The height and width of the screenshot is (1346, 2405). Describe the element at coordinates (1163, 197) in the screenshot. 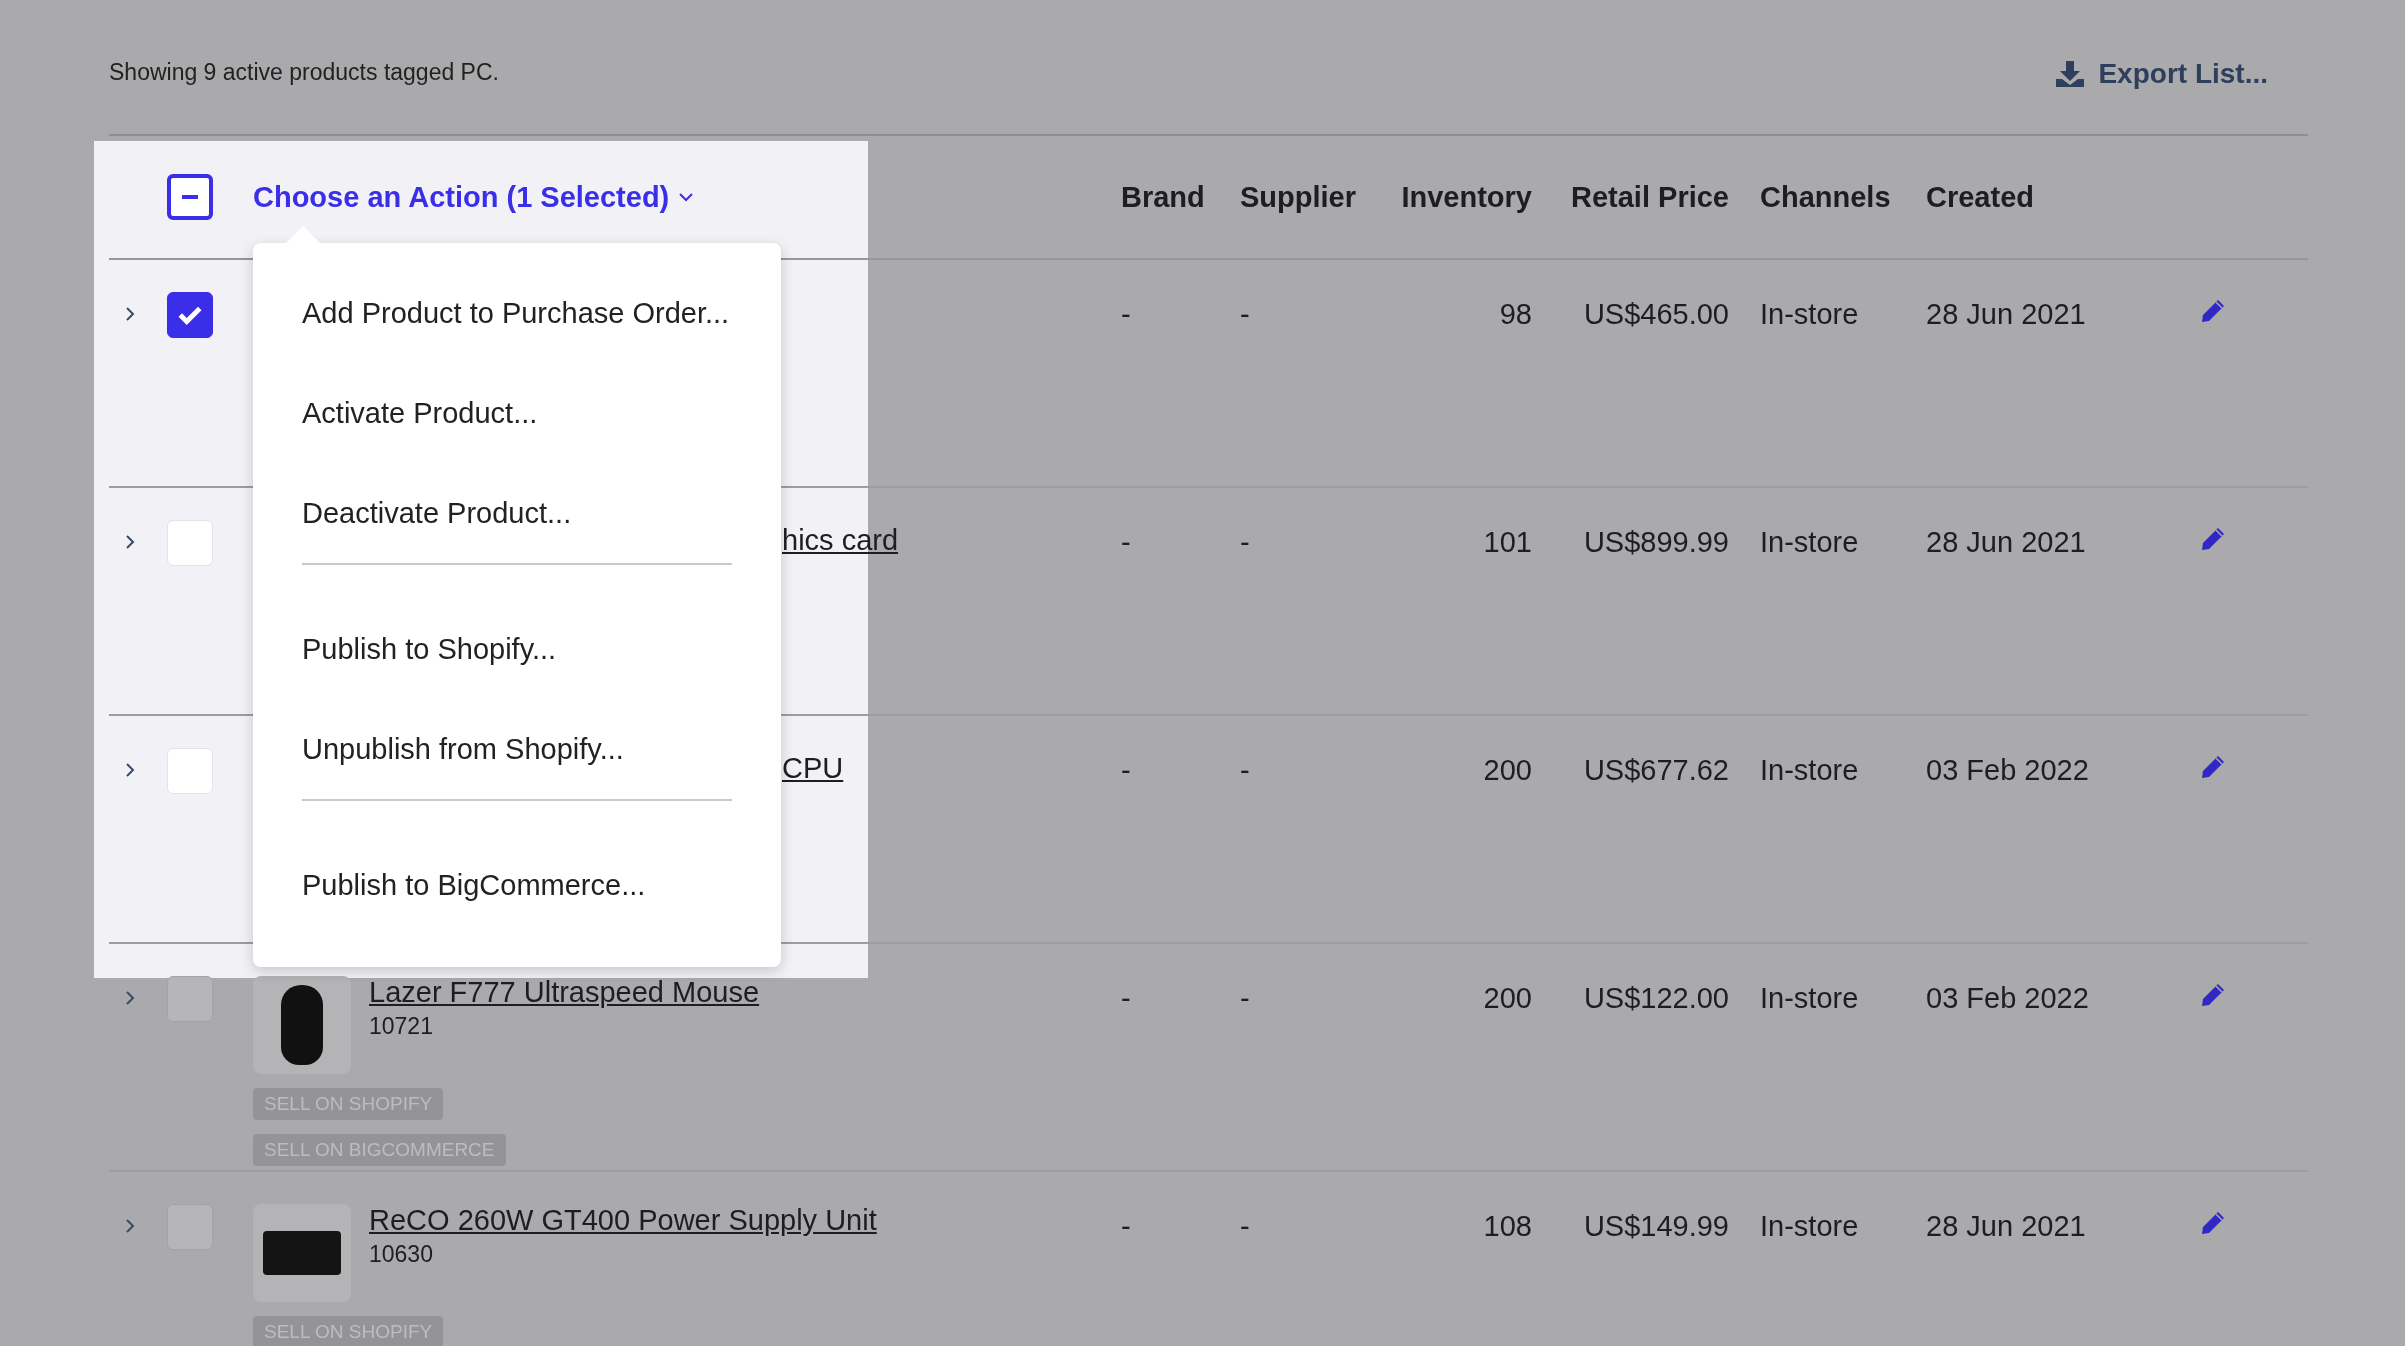

I see `column-header: Brand` at that location.